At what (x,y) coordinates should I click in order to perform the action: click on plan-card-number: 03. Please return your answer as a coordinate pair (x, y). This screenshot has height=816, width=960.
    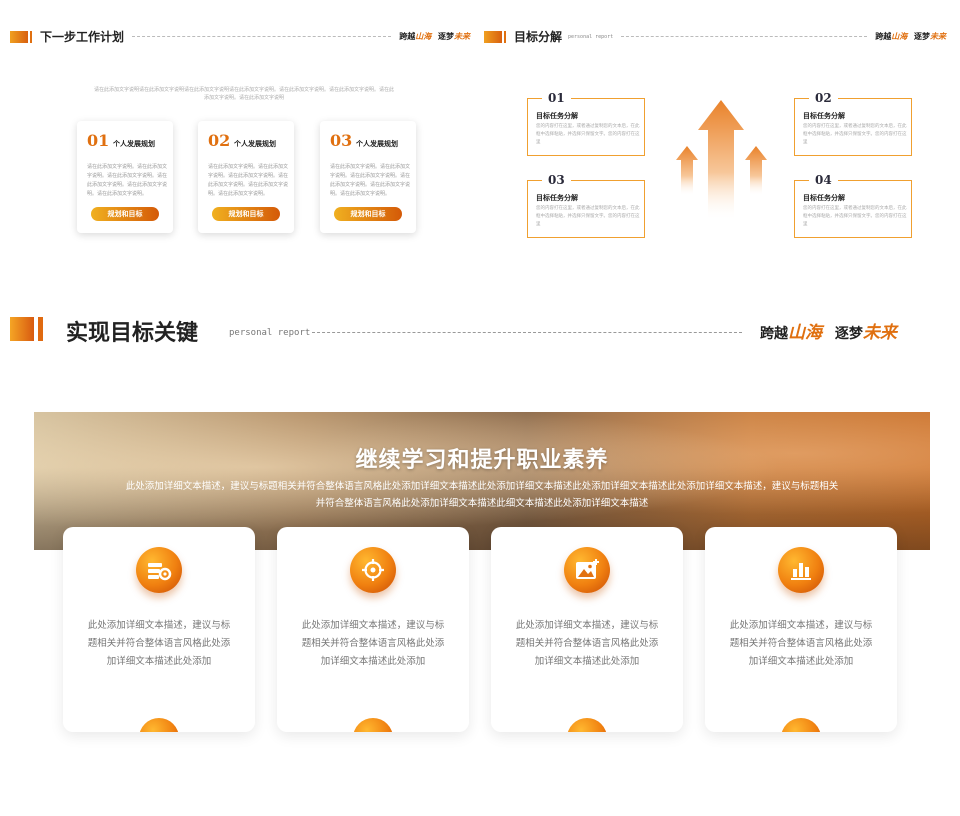
    Looking at the image, I should click on (341, 140).